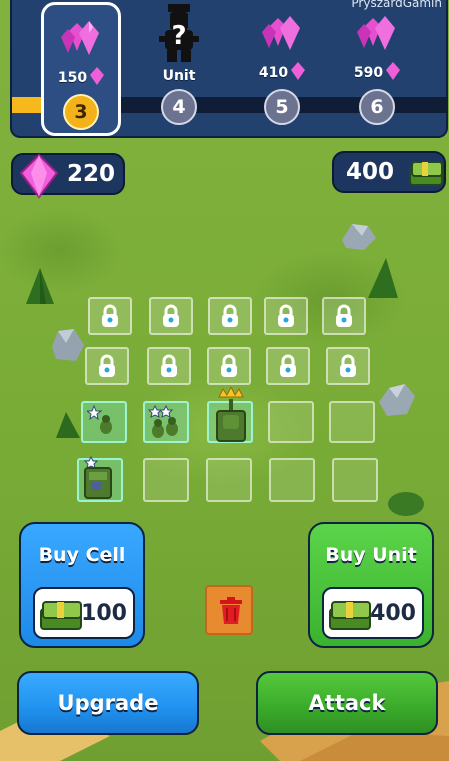 This screenshot has width=449, height=761. What do you see at coordinates (162, 421) in the screenshot?
I see `soldier-pair-unit-icon` at bounding box center [162, 421].